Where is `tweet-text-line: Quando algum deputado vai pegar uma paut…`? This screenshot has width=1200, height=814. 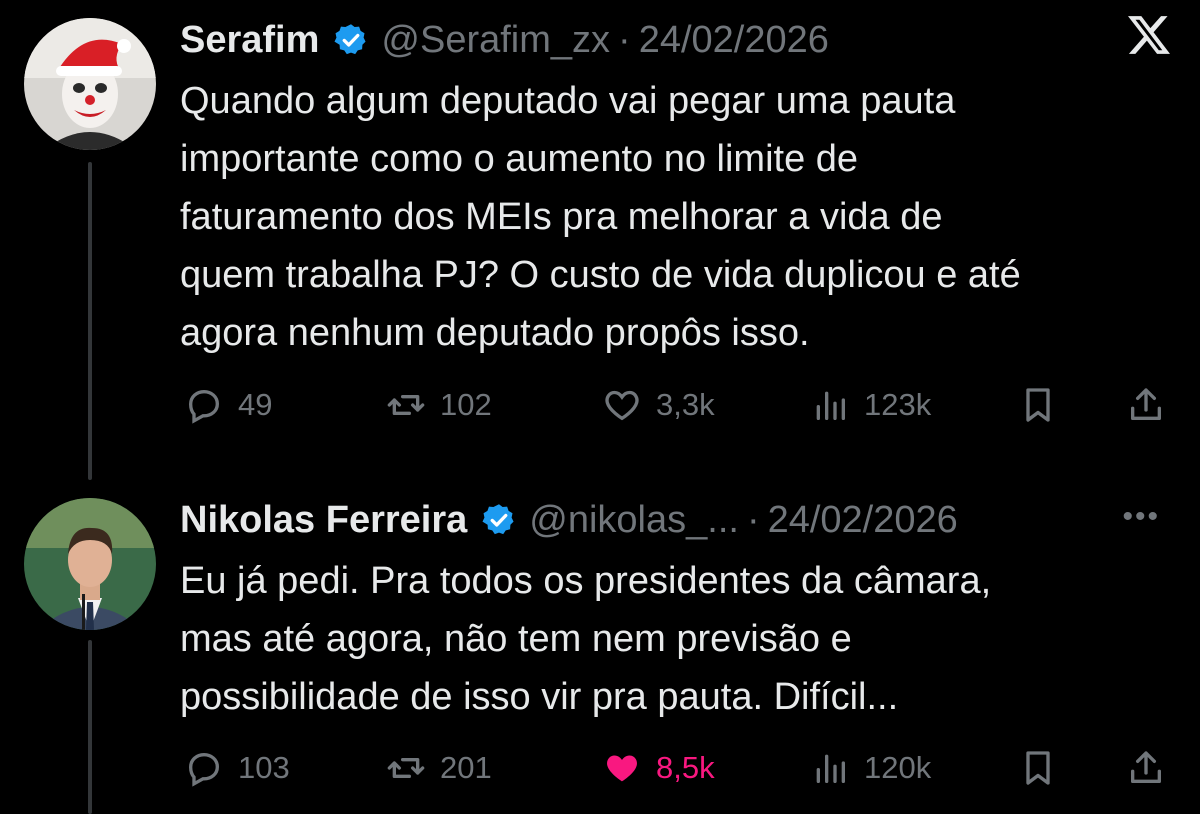 tweet-text-line: Quando algum deputado vai pegar uma paut… is located at coordinates (568, 101).